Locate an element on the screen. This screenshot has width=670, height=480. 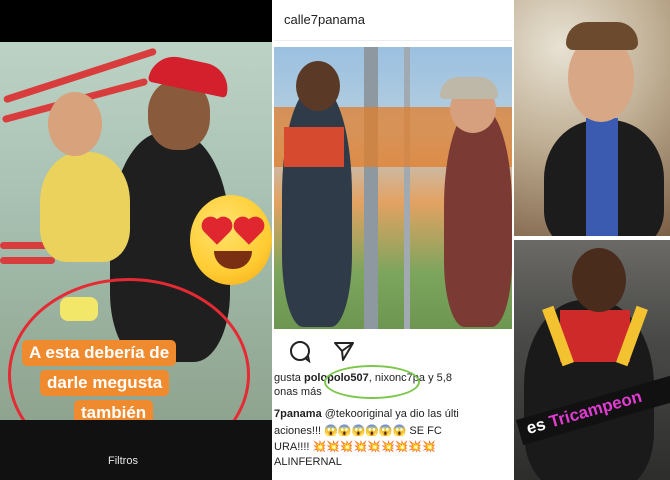
post-actions is located at coordinates (393, 350).